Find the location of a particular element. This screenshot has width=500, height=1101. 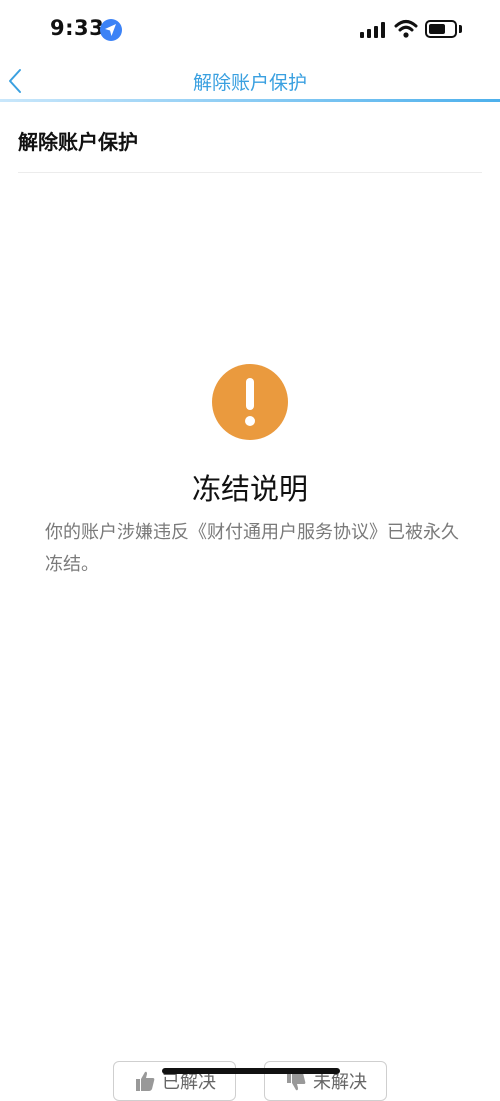

location-arrow-icon is located at coordinates (111, 30).